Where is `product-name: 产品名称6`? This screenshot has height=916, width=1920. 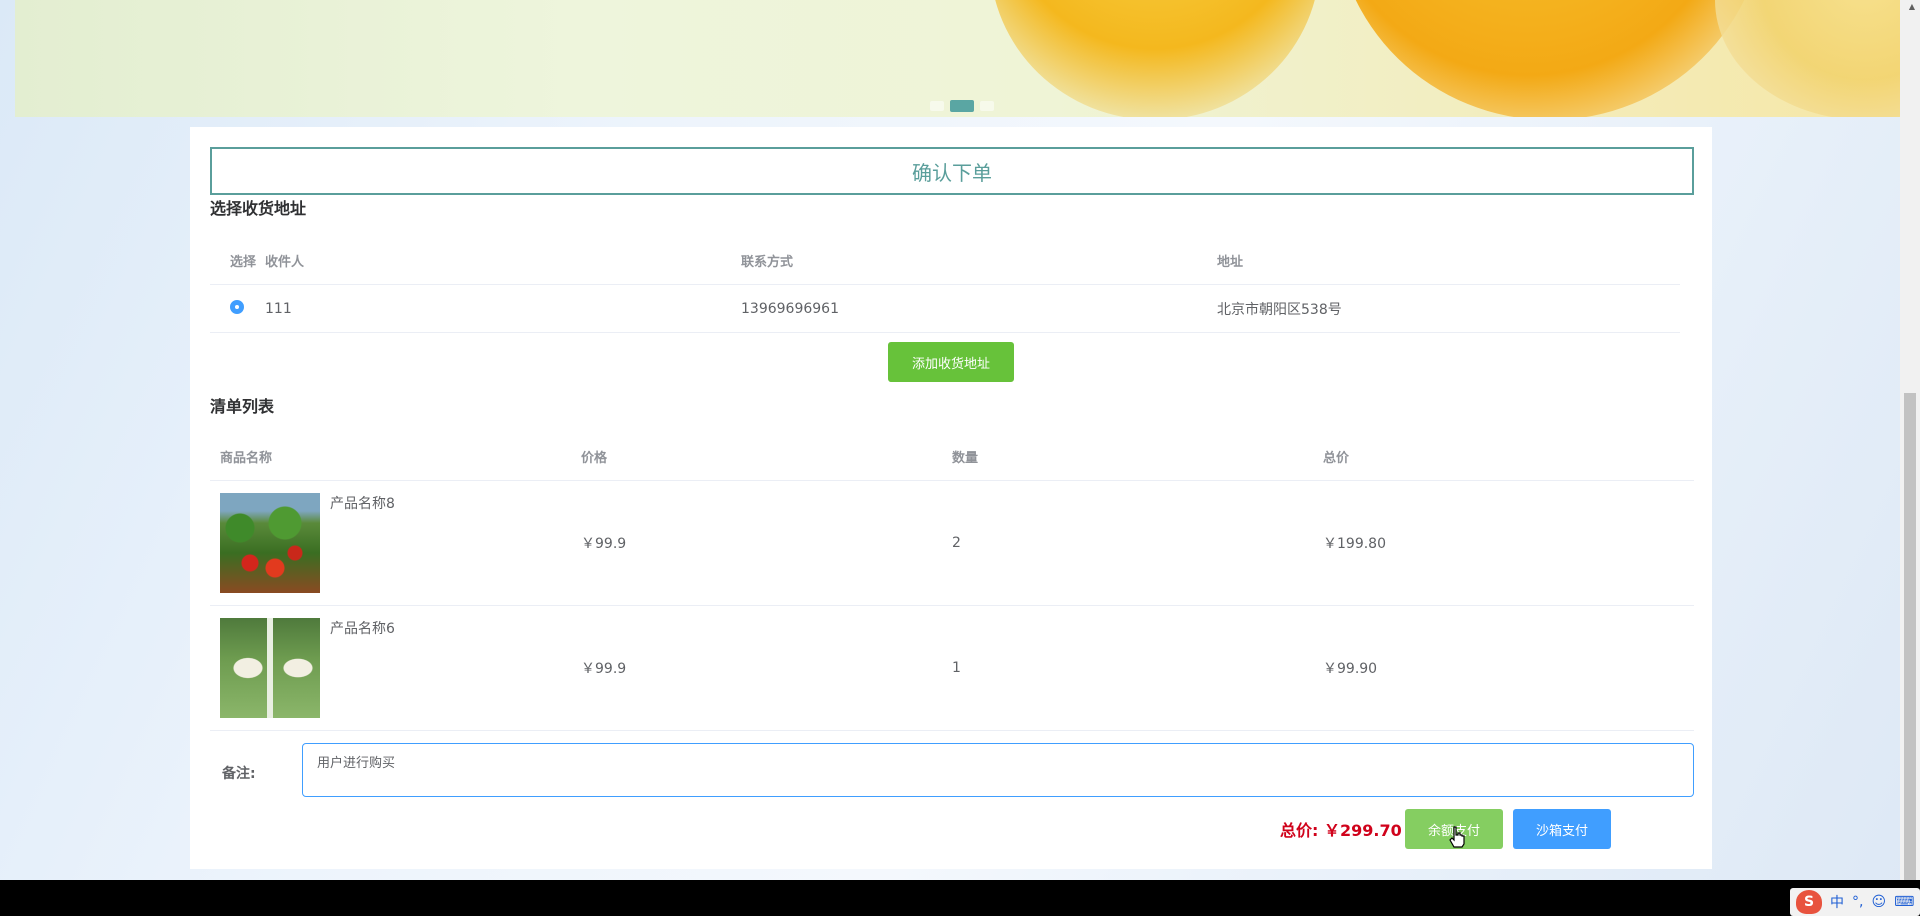
product-name: 产品名称6 is located at coordinates (362, 629).